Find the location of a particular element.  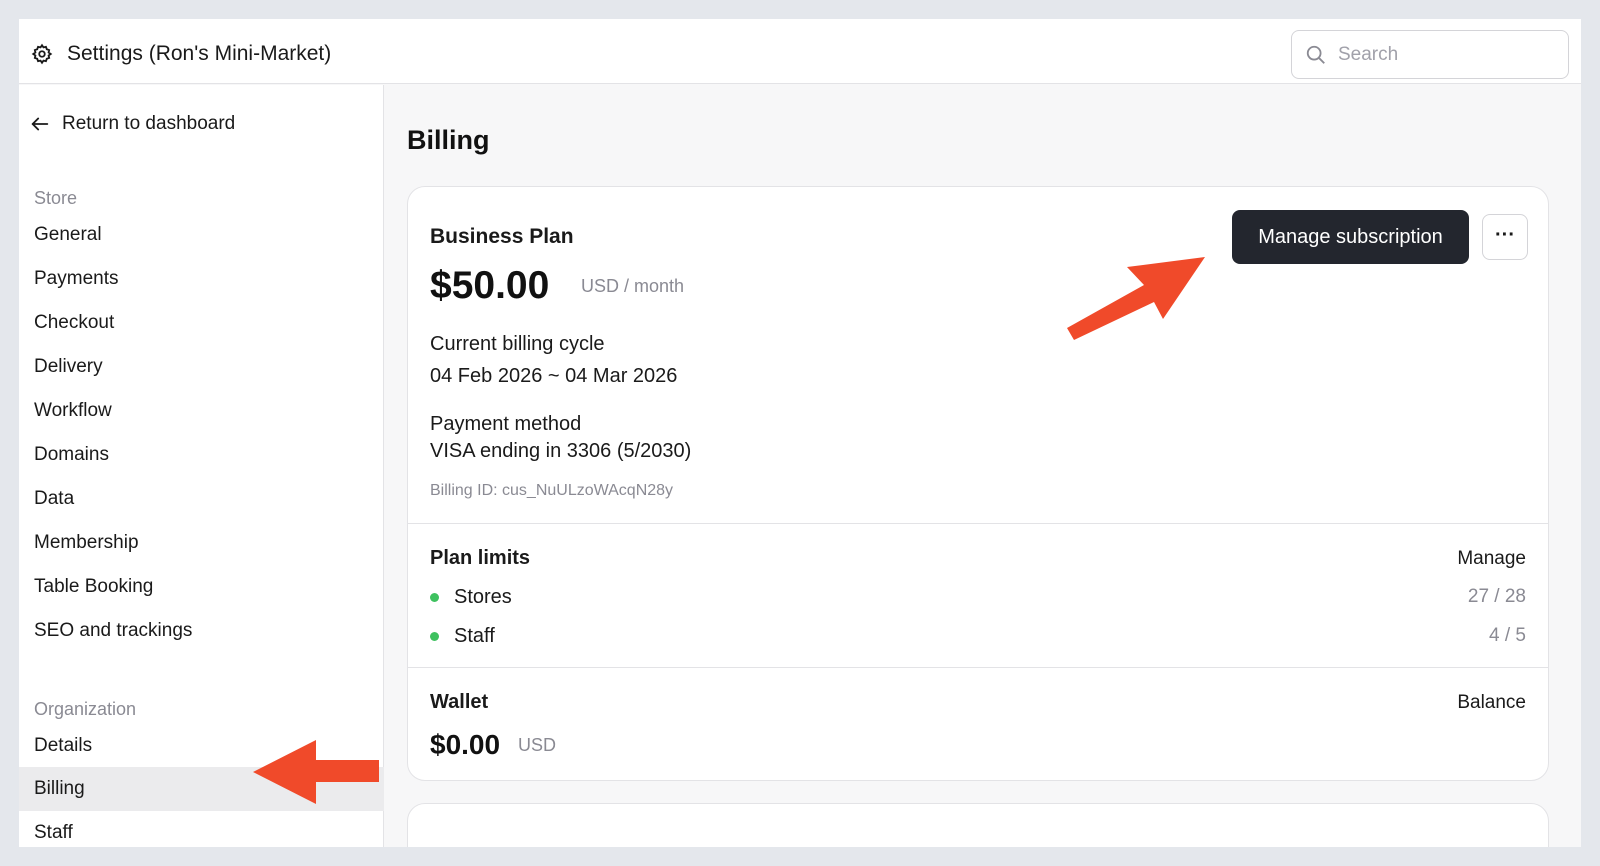

search-icon is located at coordinates (1315, 54).